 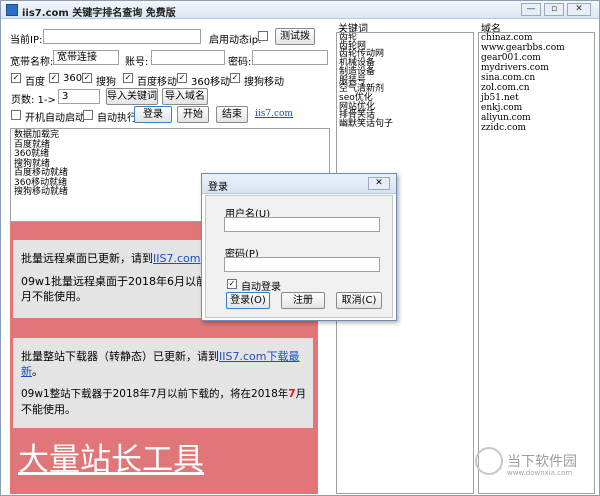 What do you see at coordinates (405, 124) in the screenshot?
I see `keyword-item: 幽默笑话句子` at bounding box center [405, 124].